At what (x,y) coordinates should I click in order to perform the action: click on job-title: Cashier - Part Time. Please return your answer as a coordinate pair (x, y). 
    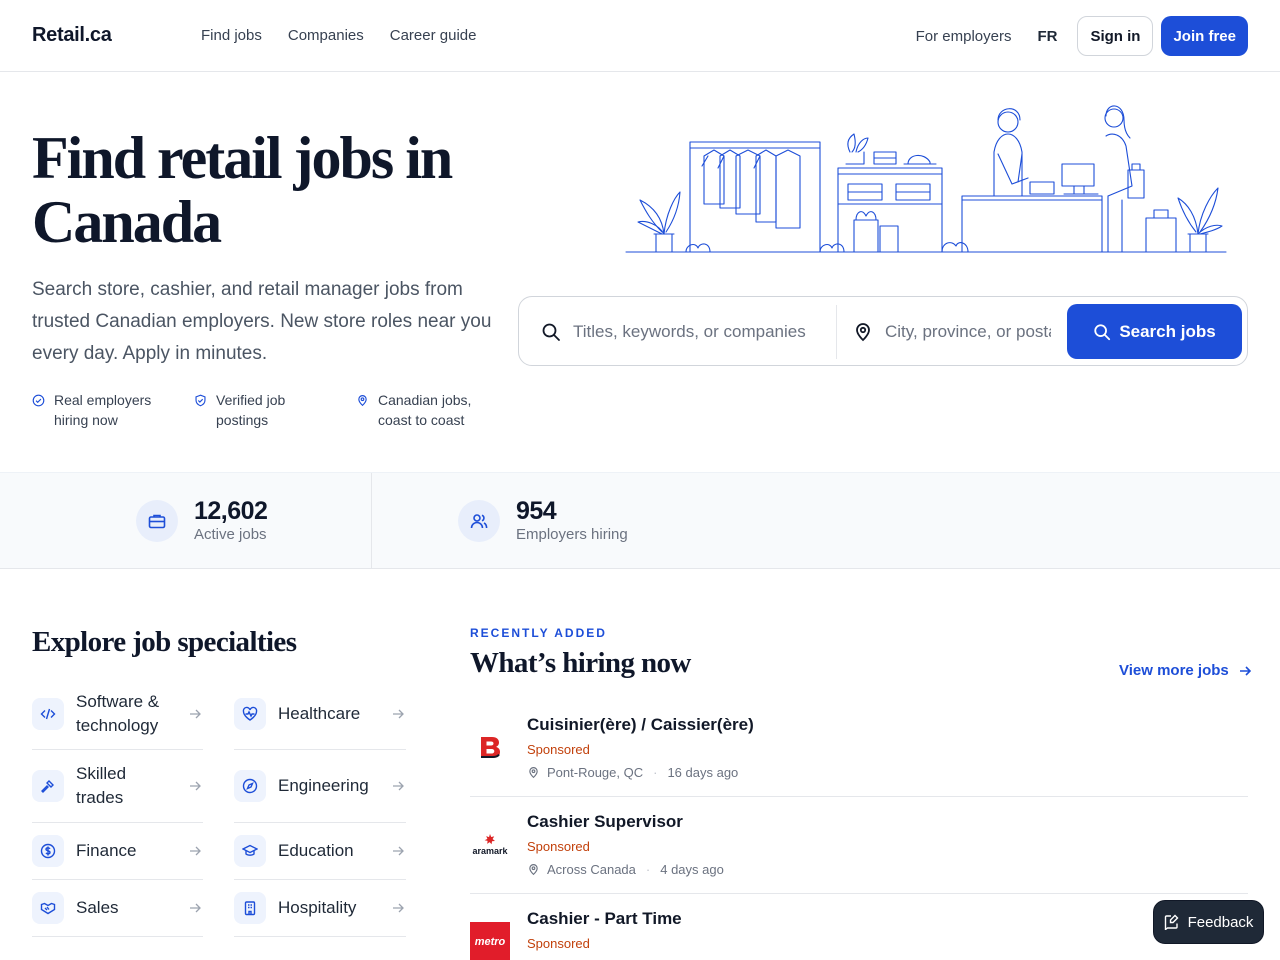
    Looking at the image, I should click on (604, 919).